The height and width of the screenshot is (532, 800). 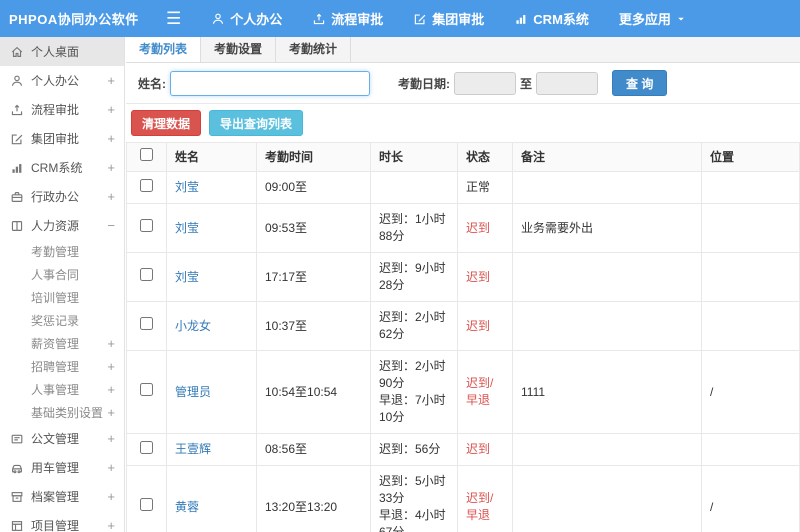 I want to click on sidebar-item: 考勤管理, so click(x=62, y=251).